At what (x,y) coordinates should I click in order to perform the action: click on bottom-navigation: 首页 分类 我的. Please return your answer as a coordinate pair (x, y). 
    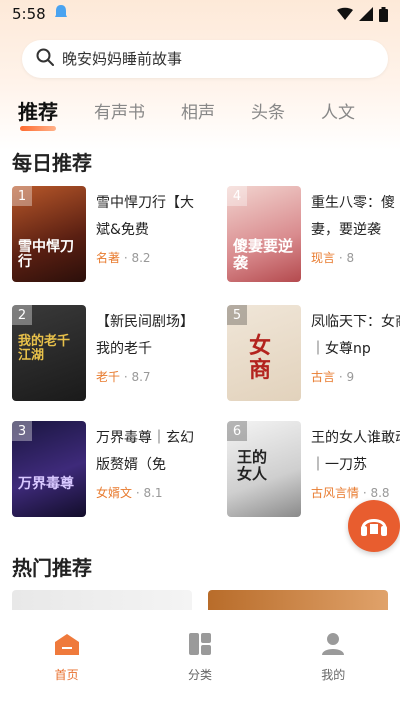
    Looking at the image, I should click on (200, 660).